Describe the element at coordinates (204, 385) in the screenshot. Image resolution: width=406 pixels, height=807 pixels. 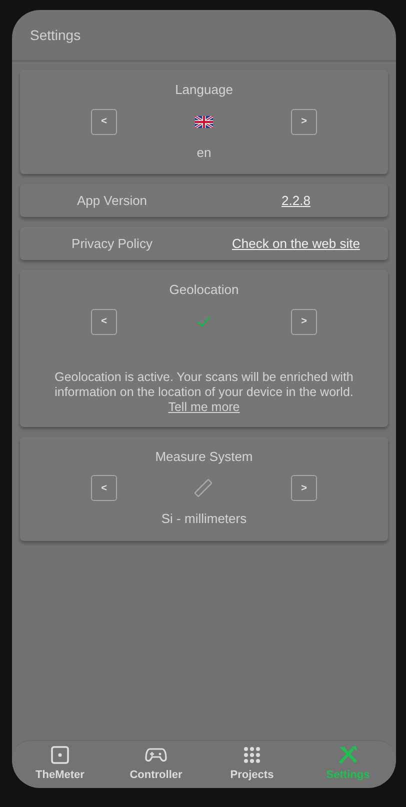
I see `description-text: Geolocation is active. Your scans will be enriched with information on the location of your device in the world.` at that location.